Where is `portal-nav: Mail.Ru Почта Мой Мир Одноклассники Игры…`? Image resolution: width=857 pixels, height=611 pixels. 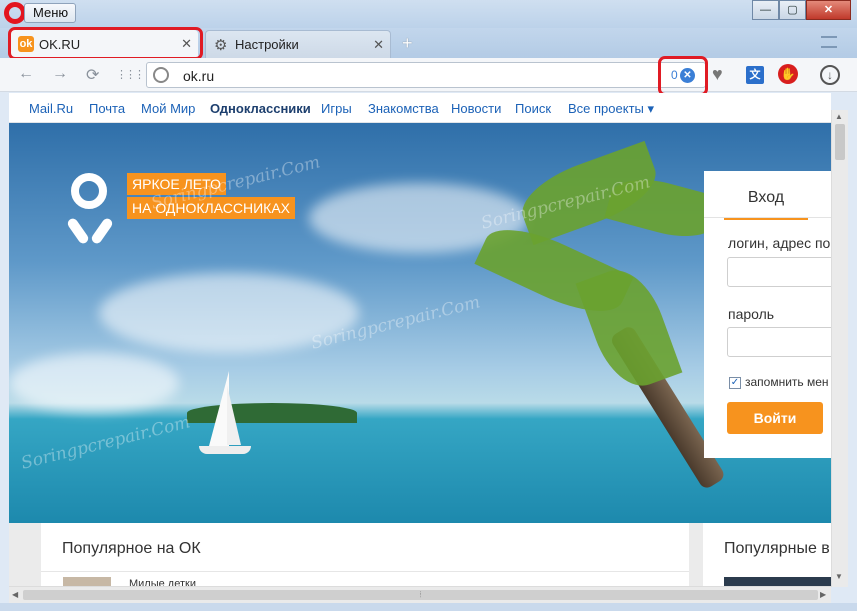 portal-nav: Mail.Ru Почта Мой Мир Одноклассники Игры… is located at coordinates (420, 108).